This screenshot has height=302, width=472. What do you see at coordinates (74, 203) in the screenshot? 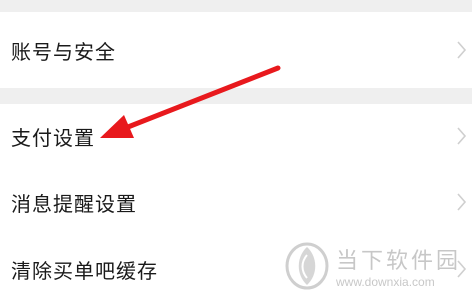
I see `settings-item-label: 消息提醒设置` at bounding box center [74, 203].